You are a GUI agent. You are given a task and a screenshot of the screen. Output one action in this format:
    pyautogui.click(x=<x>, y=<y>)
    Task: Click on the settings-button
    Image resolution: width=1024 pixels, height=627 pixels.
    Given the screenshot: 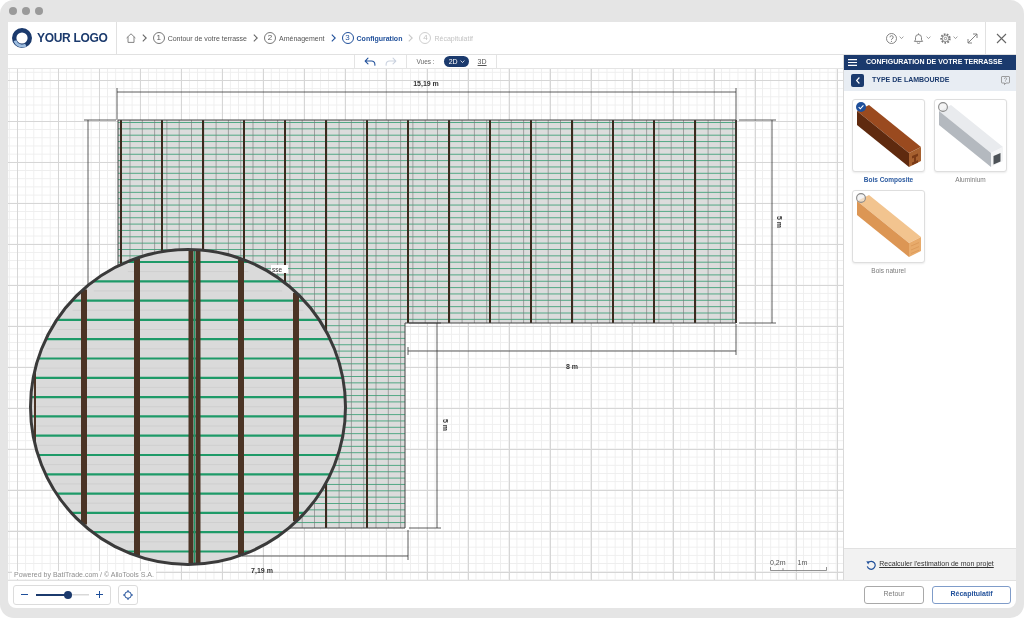 What is the action you would take?
    pyautogui.click(x=949, y=38)
    